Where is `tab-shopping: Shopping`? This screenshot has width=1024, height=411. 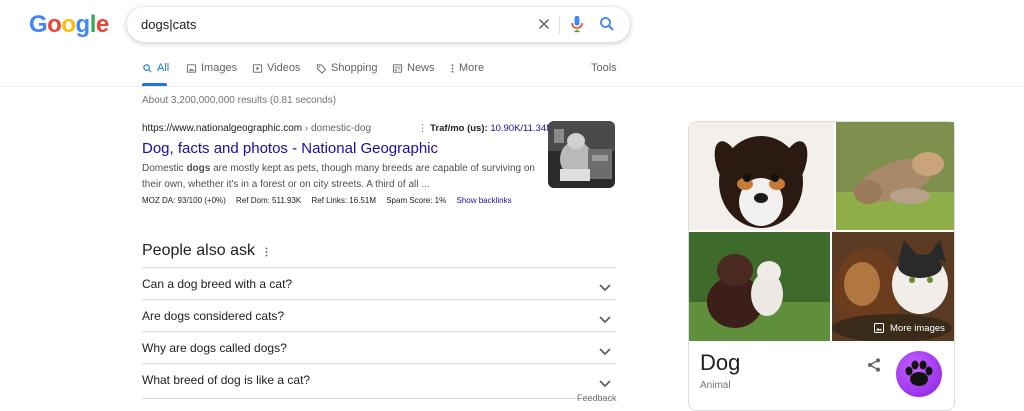 tab-shopping: Shopping is located at coordinates (347, 68).